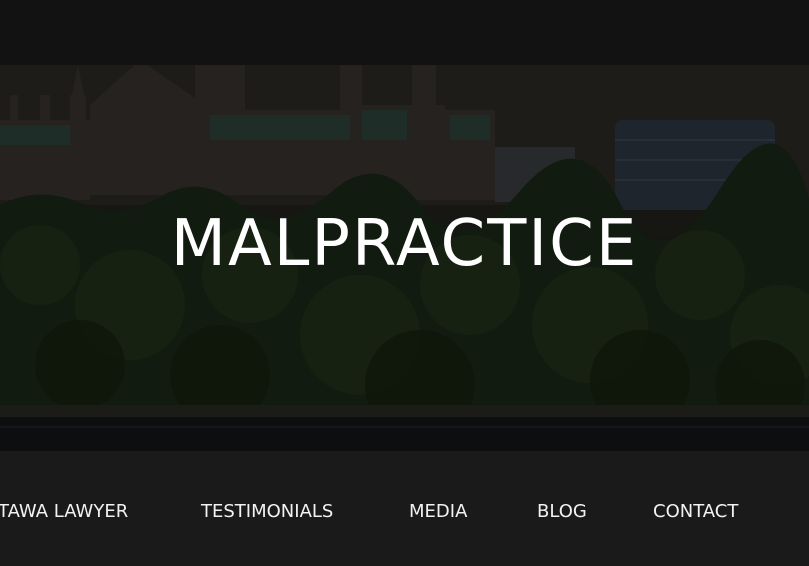  I want to click on nav-item-testimonials: TESTIMONIALS, so click(267, 511).